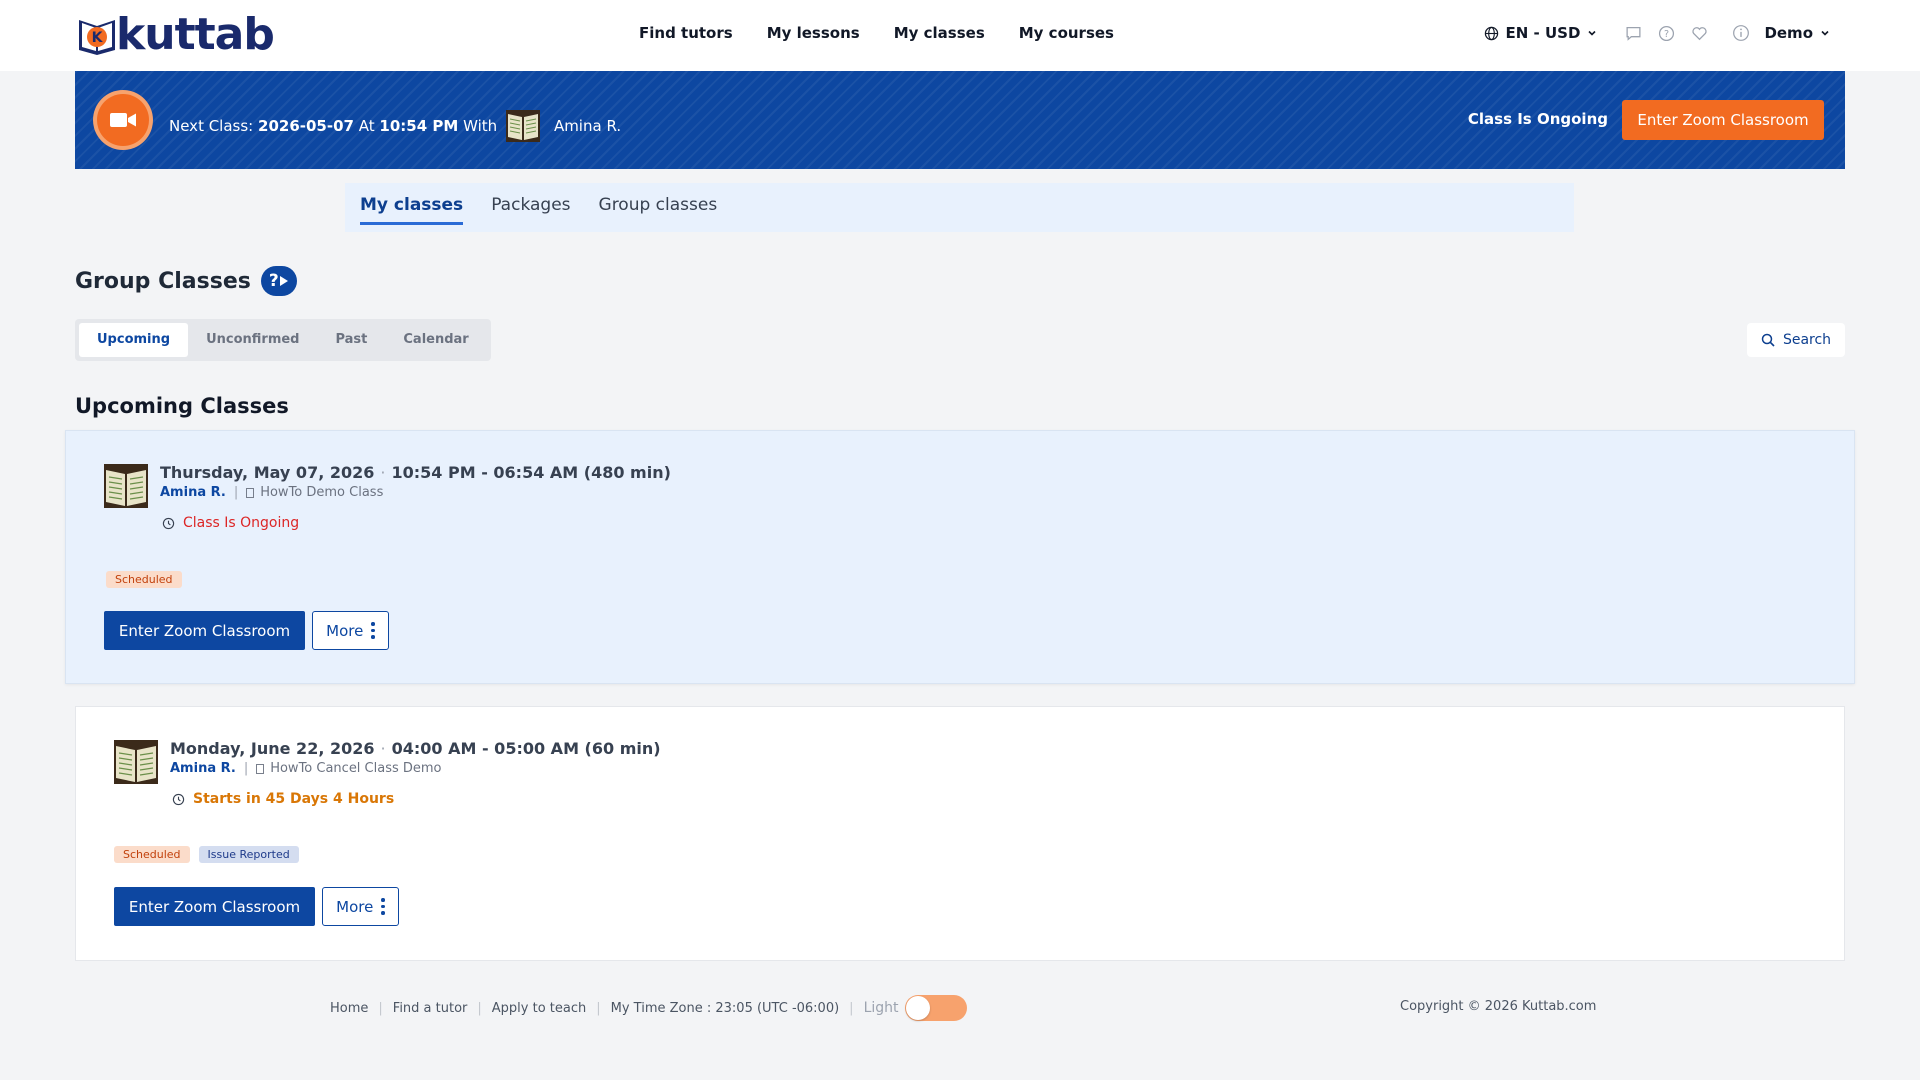 This screenshot has width=1920, height=1080. I want to click on next-class-time: 10:54 PM, so click(419, 126).